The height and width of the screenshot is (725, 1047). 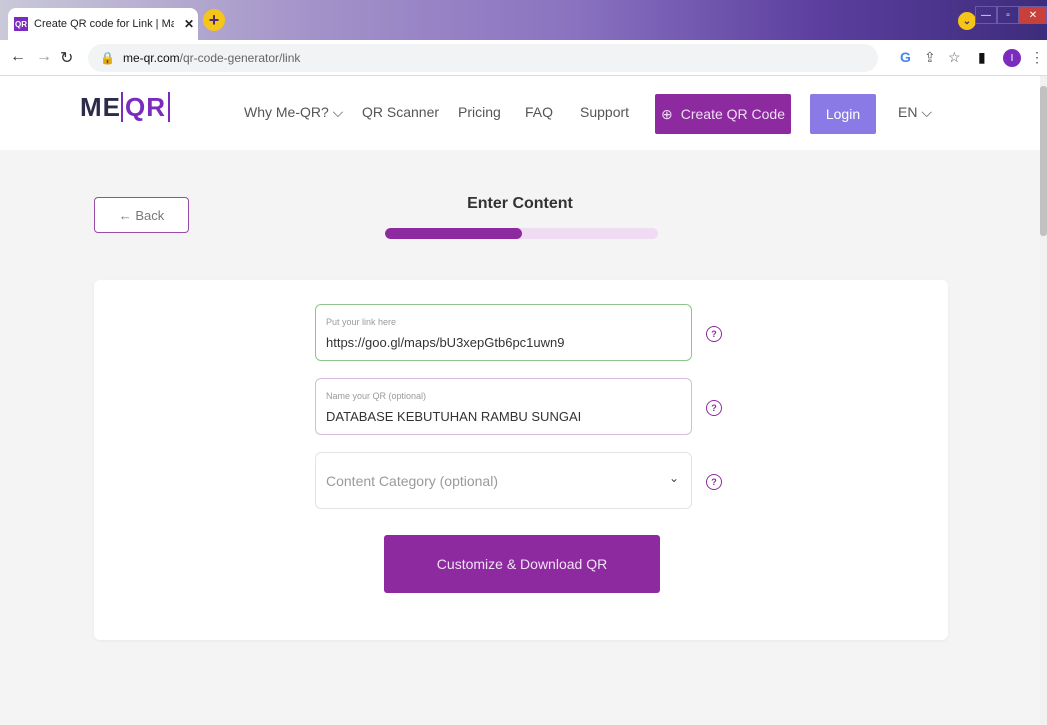 What do you see at coordinates (982, 57) in the screenshot?
I see `sidebar-icon: ▮` at bounding box center [982, 57].